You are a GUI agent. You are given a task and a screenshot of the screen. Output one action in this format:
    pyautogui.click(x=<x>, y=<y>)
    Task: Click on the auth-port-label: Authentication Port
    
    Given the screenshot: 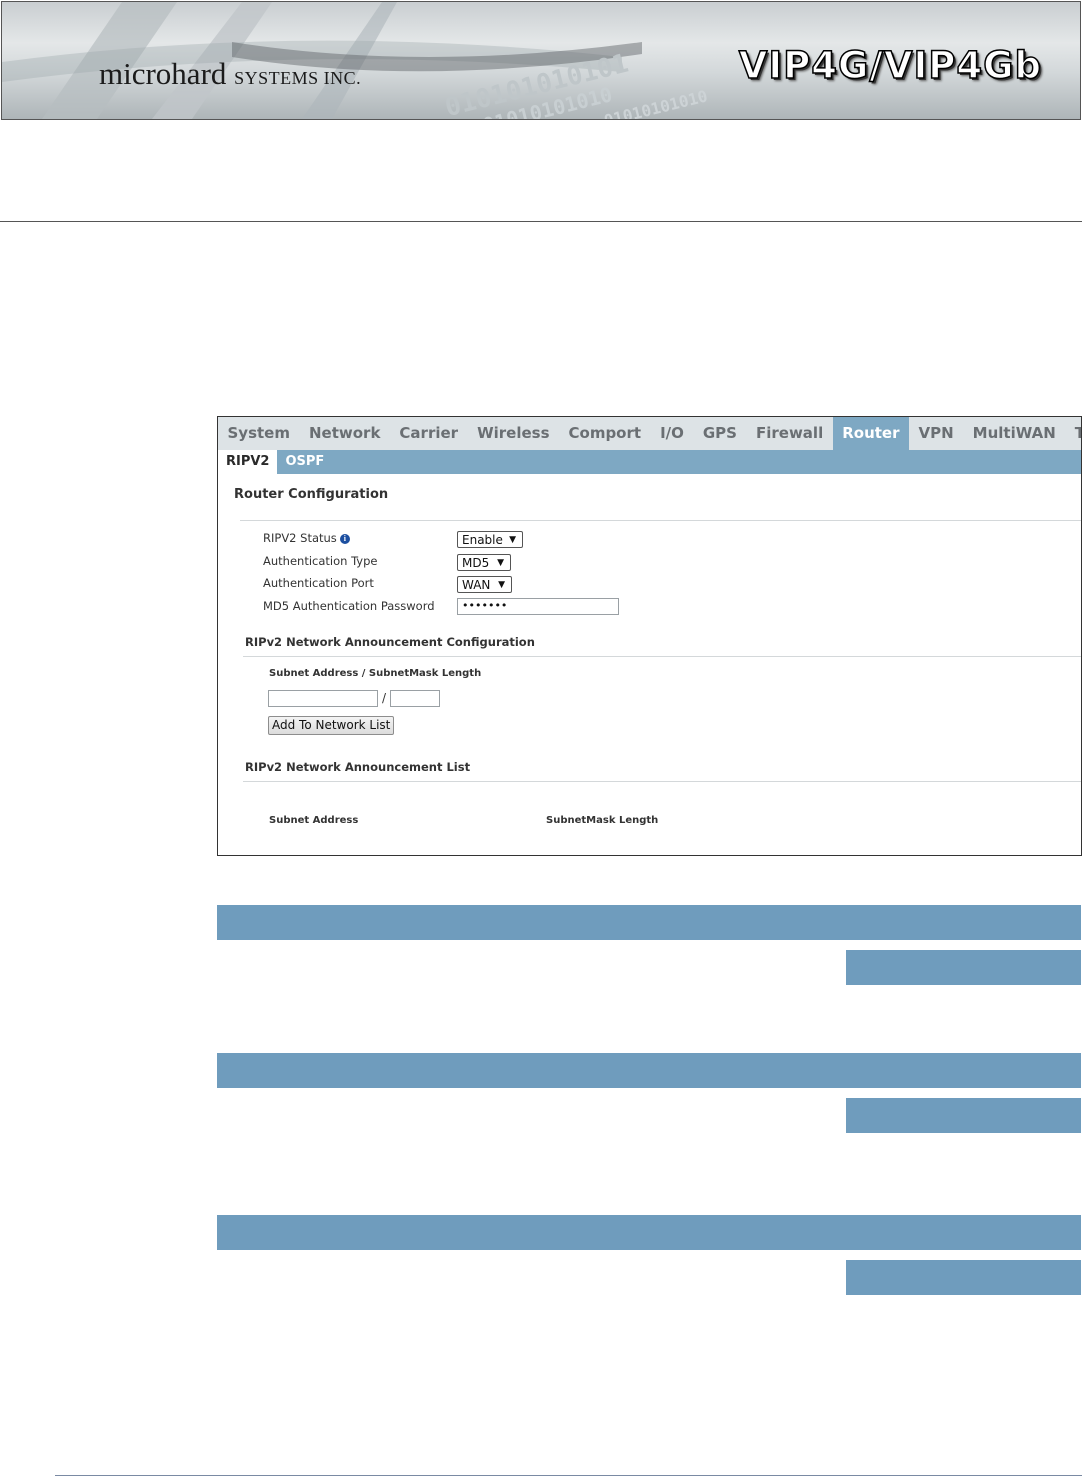 What is the action you would take?
    pyautogui.click(x=318, y=583)
    